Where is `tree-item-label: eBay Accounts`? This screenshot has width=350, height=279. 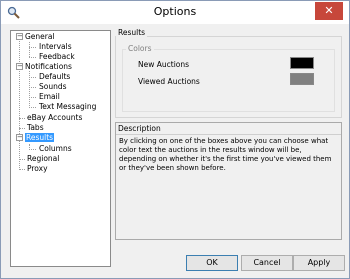 tree-item-label: eBay Accounts is located at coordinates (55, 117).